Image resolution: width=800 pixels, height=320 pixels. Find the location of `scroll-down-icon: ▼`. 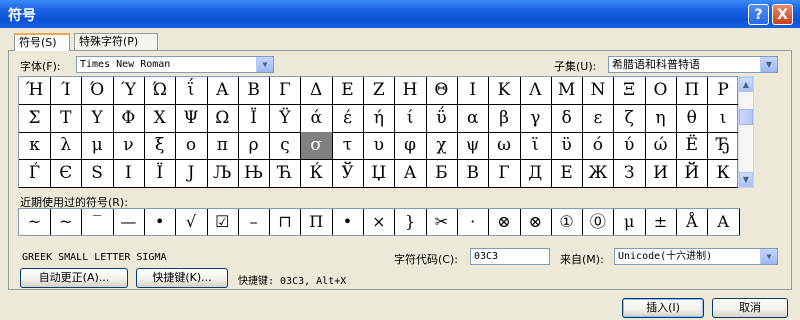

scroll-down-icon: ▼ is located at coordinates (746, 179).